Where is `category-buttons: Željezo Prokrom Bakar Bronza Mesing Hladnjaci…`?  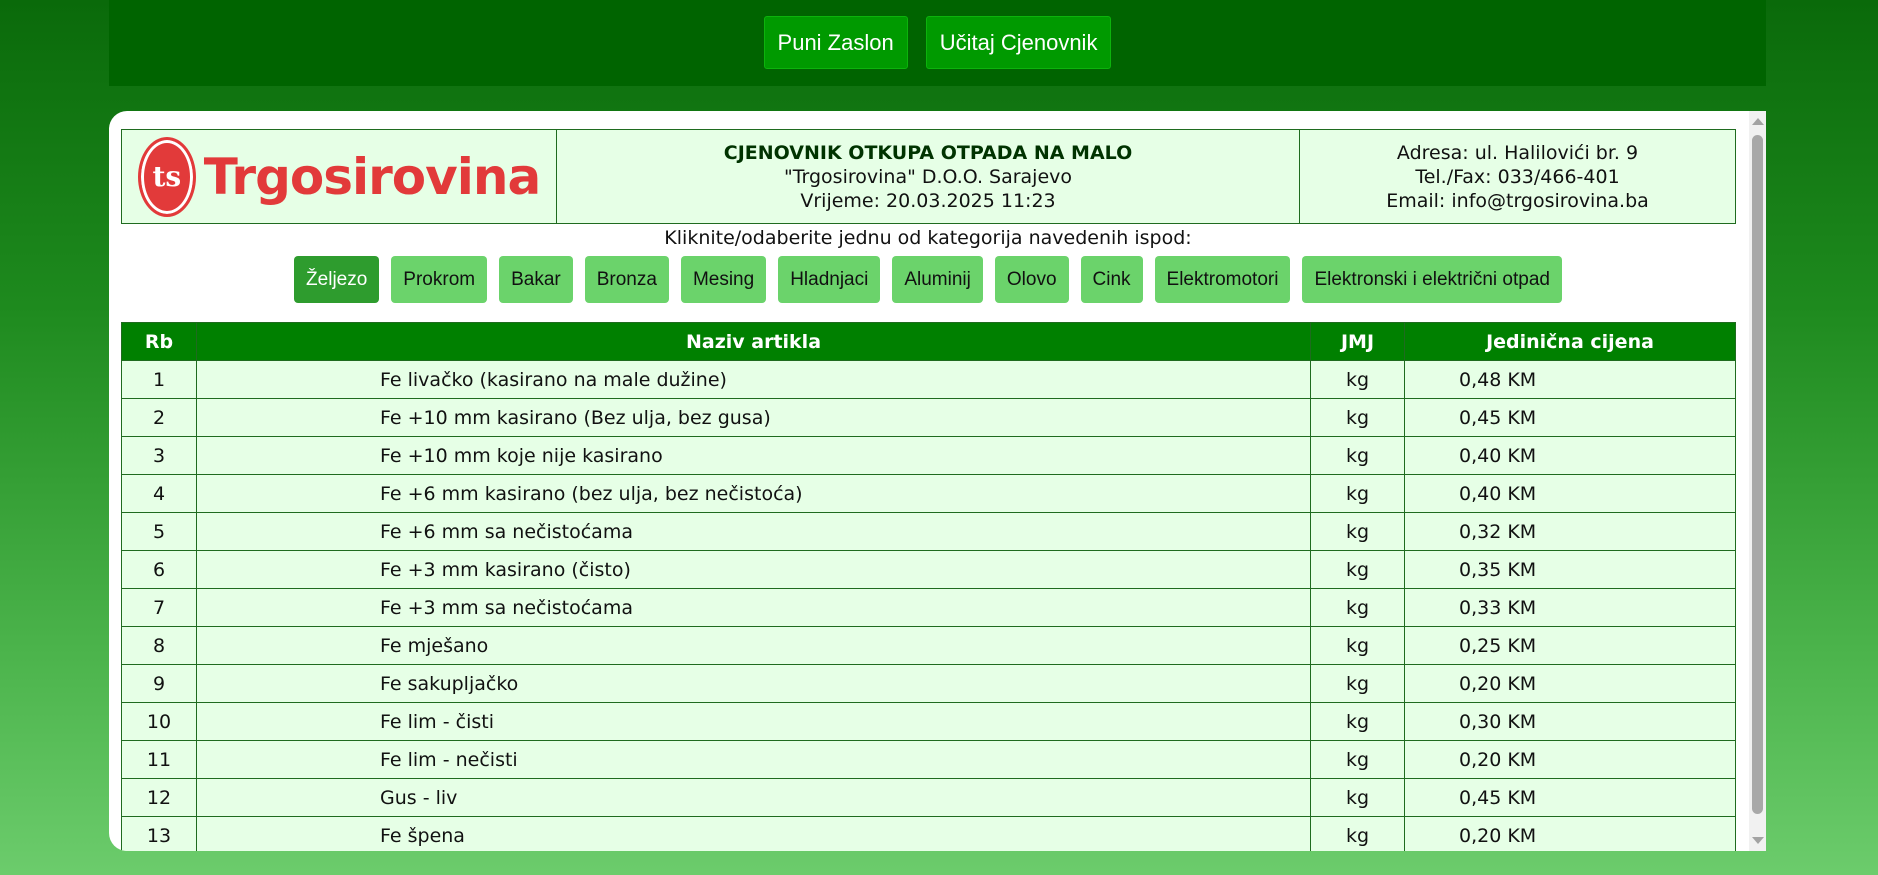
category-buttons: Željezo Prokrom Bakar Bronza Mesing Hladnjaci… is located at coordinates (928, 279).